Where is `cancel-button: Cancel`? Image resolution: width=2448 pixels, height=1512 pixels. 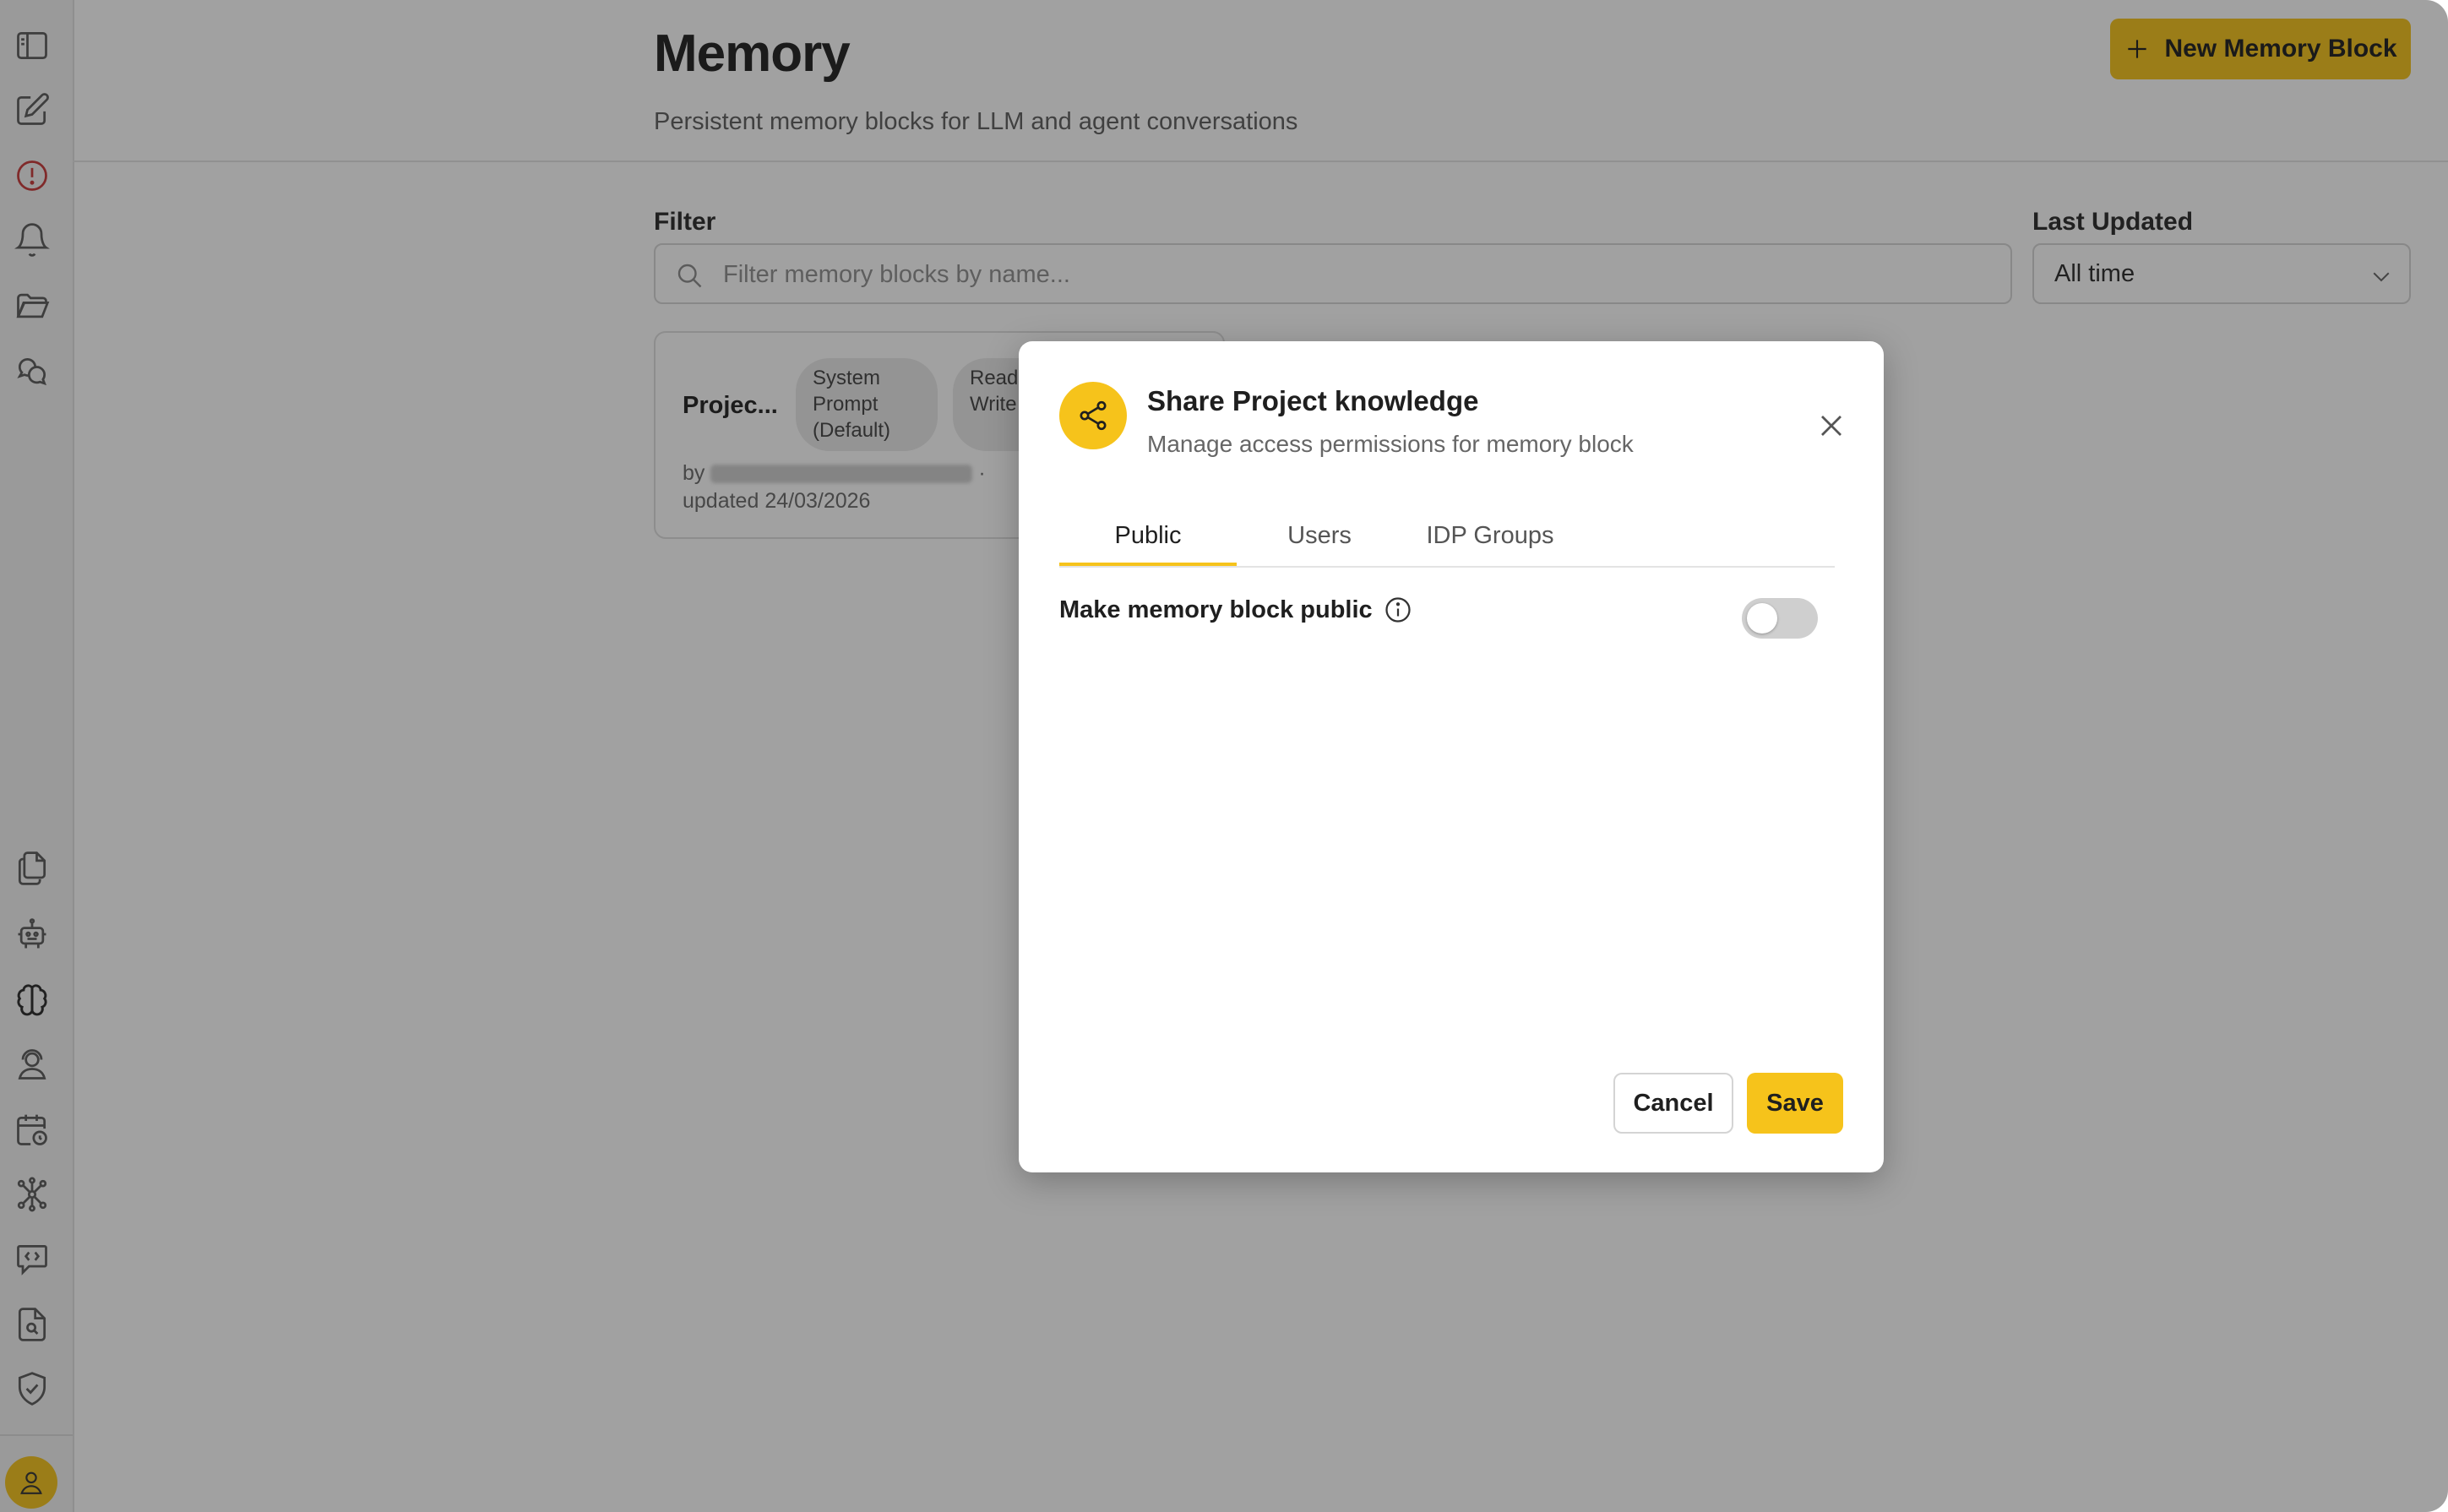 cancel-button: Cancel is located at coordinates (1673, 1104).